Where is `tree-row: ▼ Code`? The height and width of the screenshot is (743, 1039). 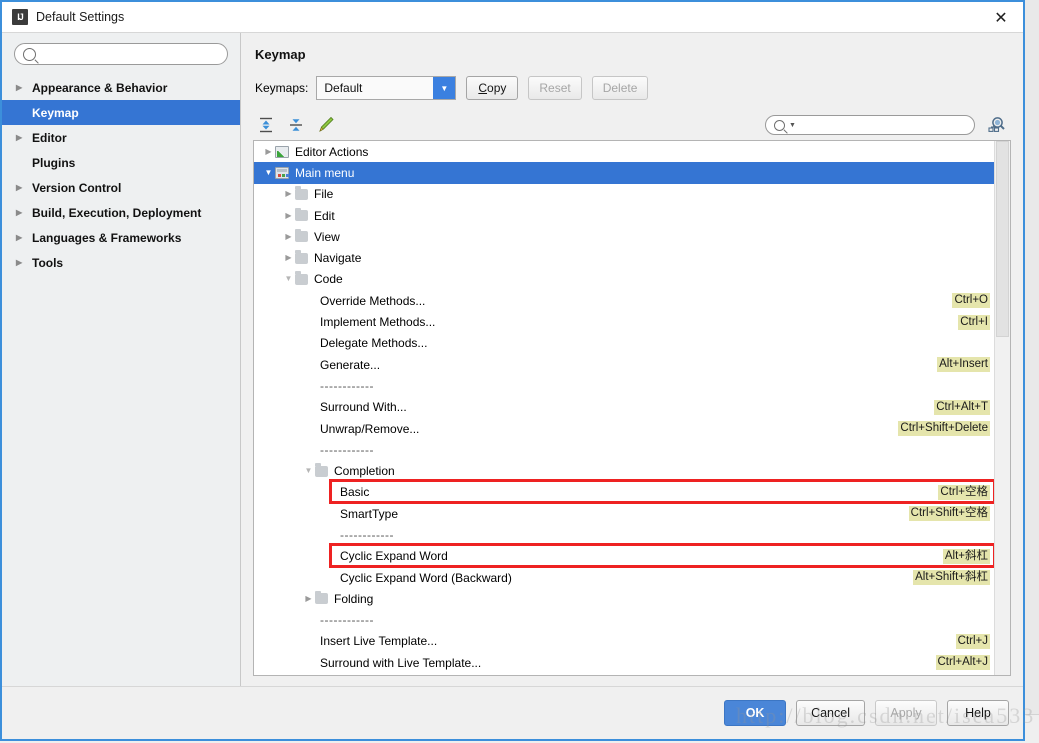 tree-row: ▼ Code is located at coordinates (624, 279).